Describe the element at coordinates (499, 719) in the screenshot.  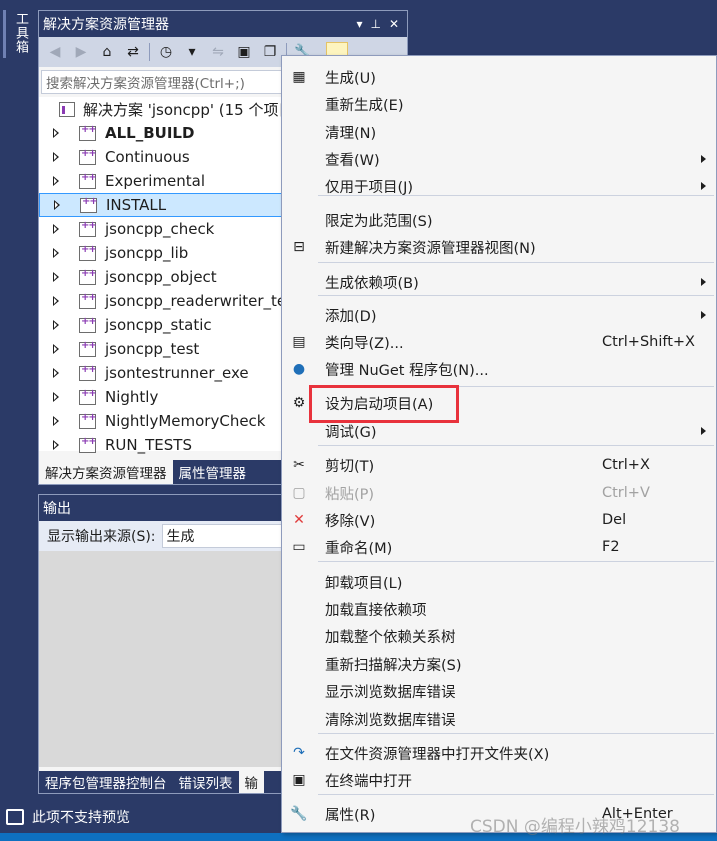
I see `menu-item: 清除浏览数据库错误` at that location.